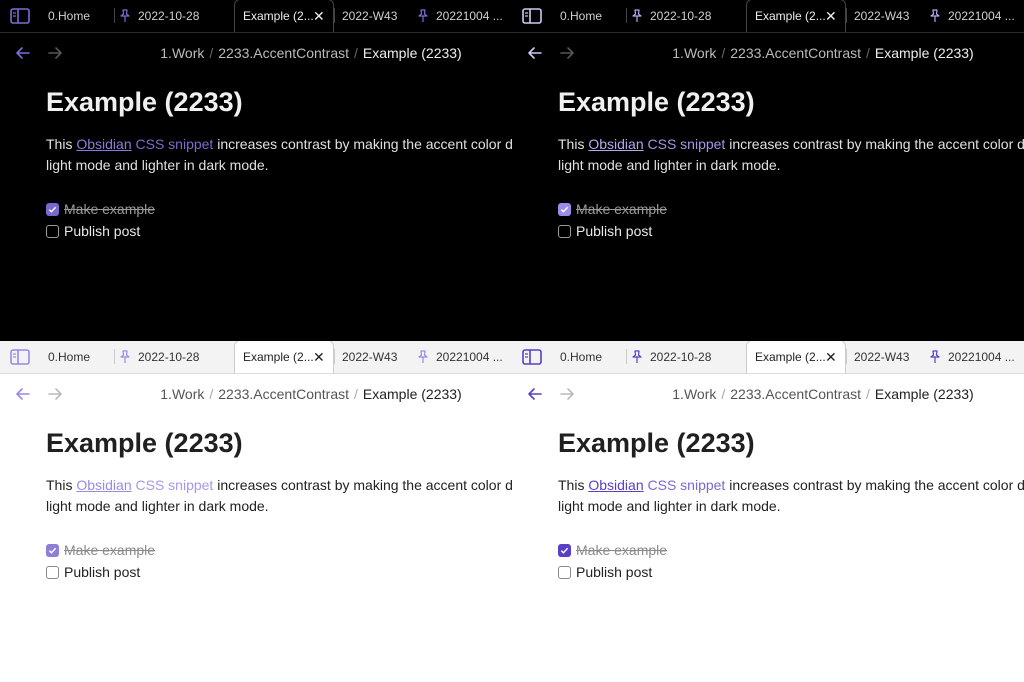 The image size is (1024, 682). I want to click on paragraph-text: This, so click(571, 144).